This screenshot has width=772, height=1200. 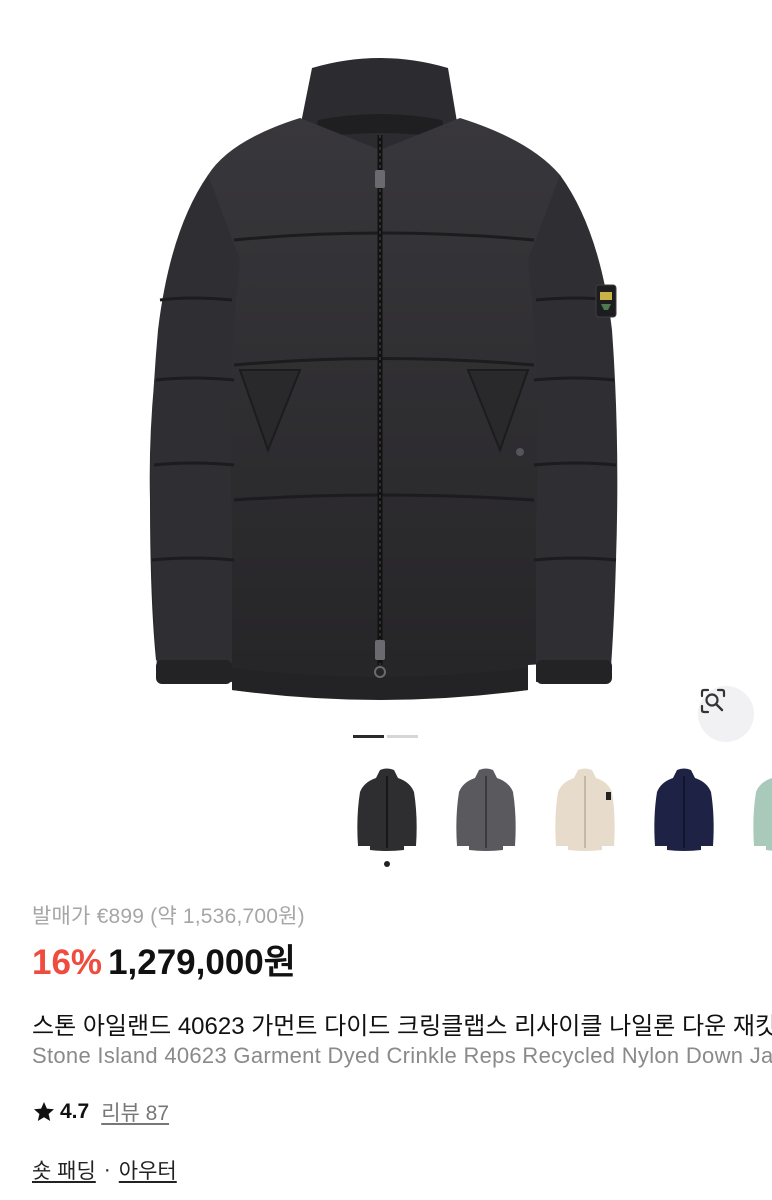 I want to click on color-thumb-grey, so click(x=486, y=807).